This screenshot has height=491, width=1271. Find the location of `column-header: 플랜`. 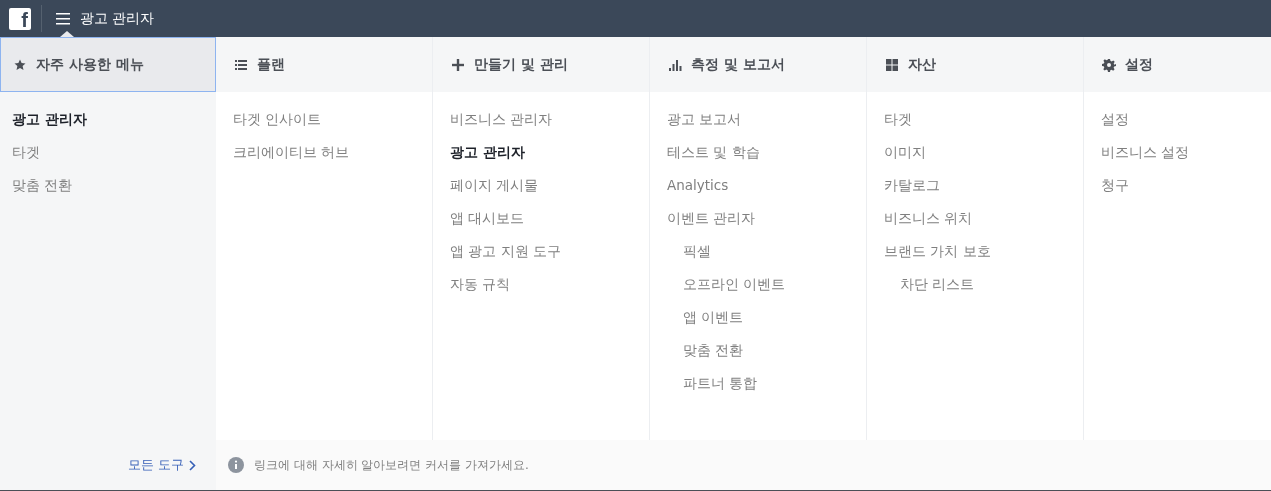

column-header: 플랜 is located at coordinates (324, 64).